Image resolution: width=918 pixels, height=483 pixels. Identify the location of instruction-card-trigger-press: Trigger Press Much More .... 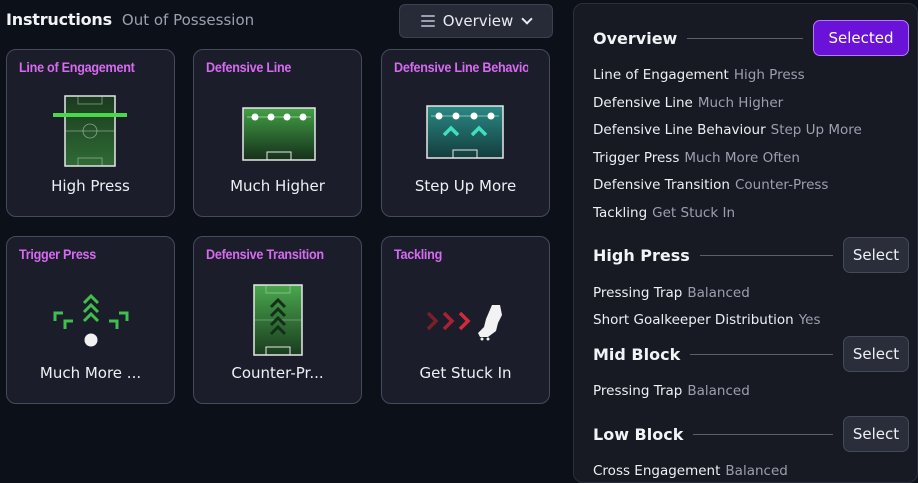
(90, 320).